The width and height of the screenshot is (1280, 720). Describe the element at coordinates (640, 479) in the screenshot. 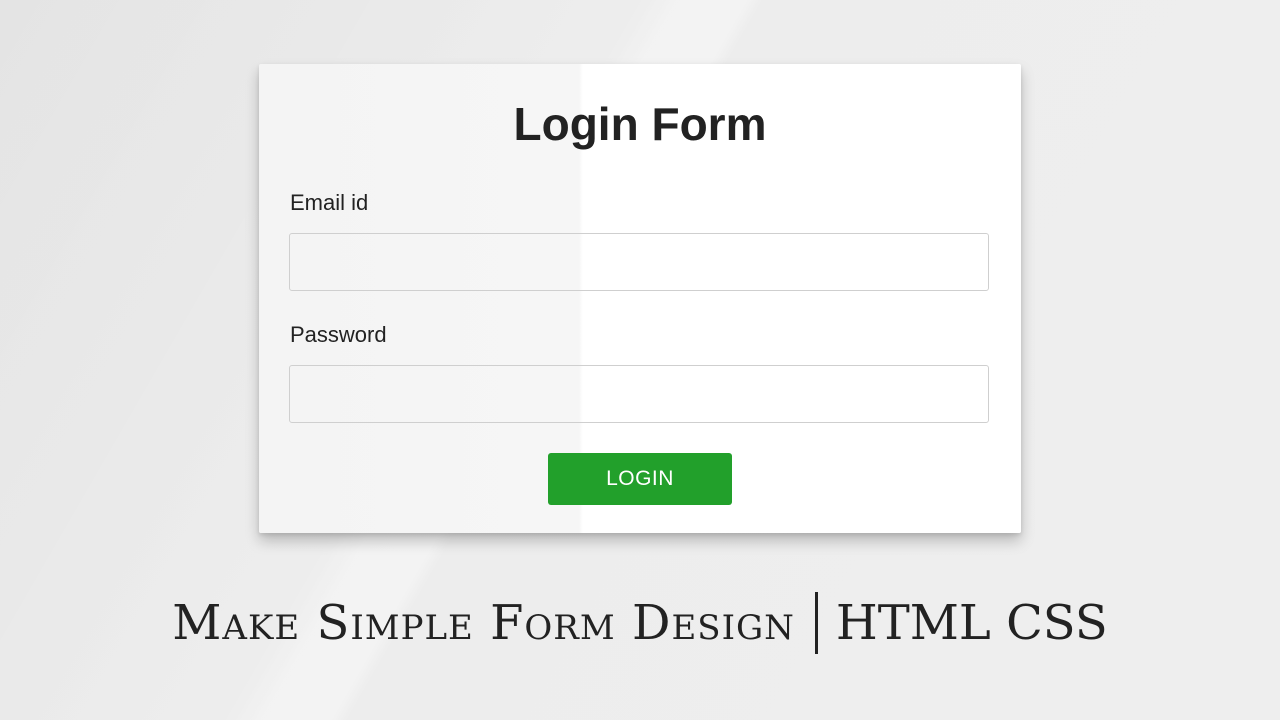

I see `login-button: LOGIN` at that location.